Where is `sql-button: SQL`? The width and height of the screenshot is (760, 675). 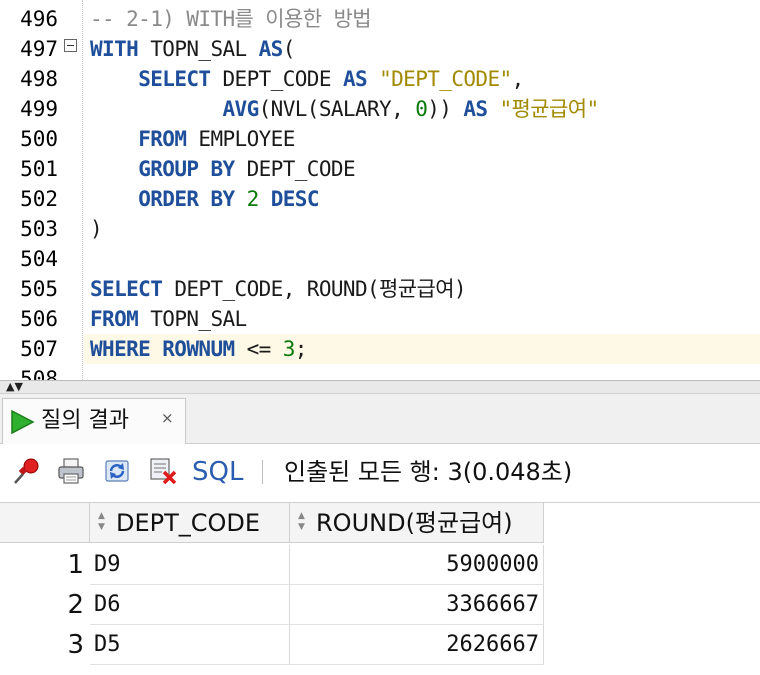 sql-button: SQL is located at coordinates (217, 472).